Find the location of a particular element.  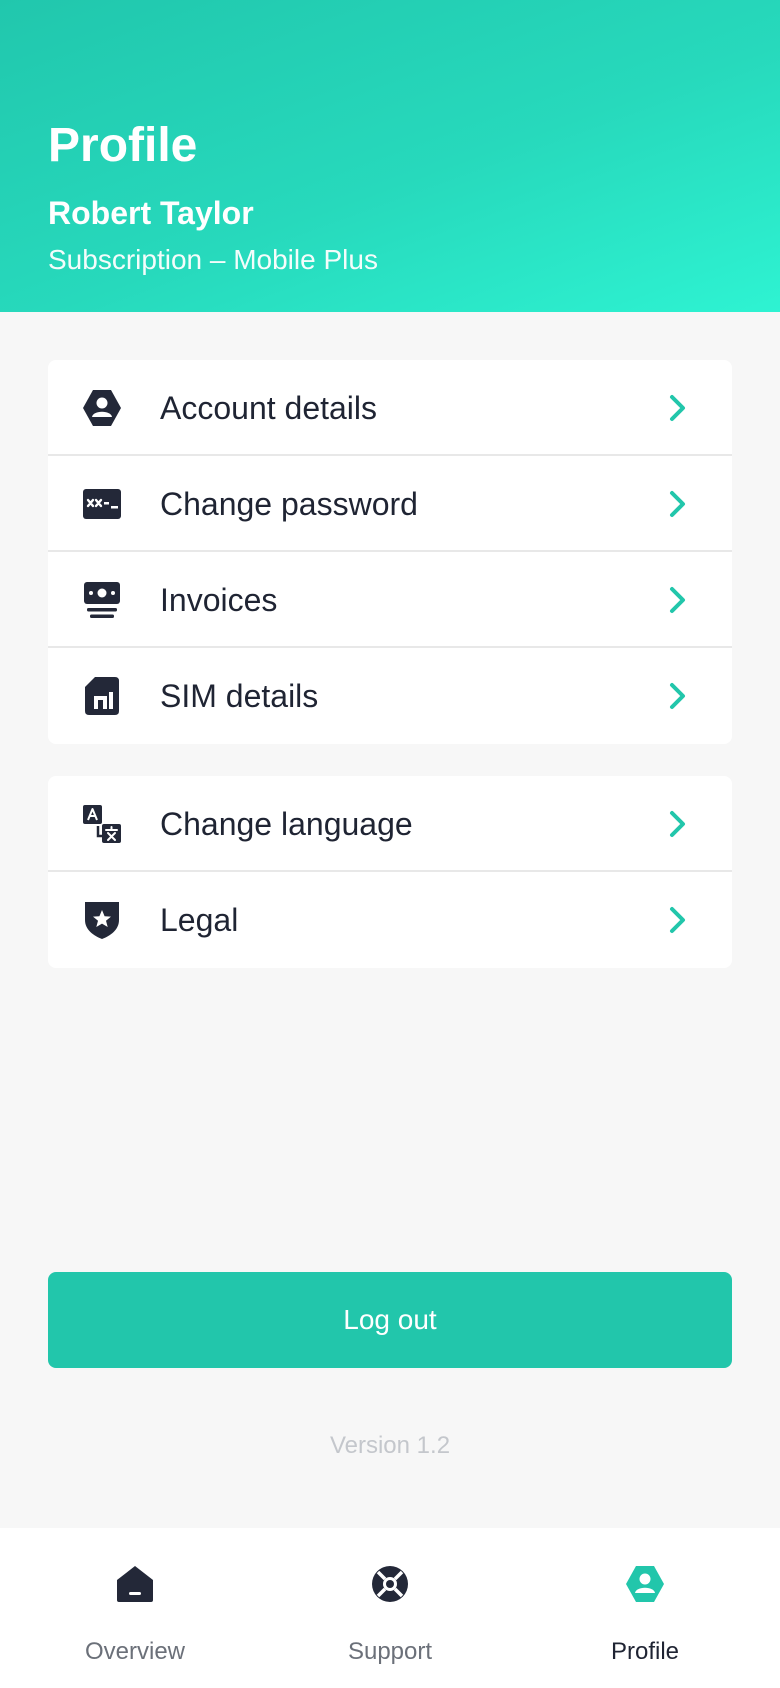

tab-support: Support is located at coordinates (390, 1608).